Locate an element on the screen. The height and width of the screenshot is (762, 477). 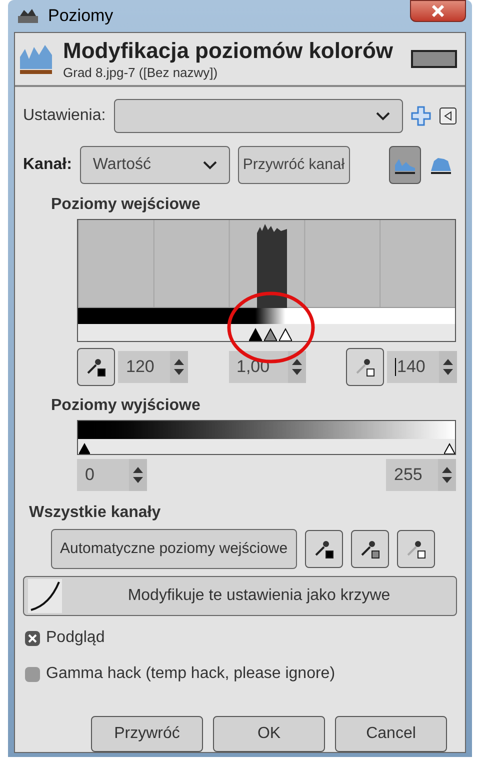
dialog-button: Cancel is located at coordinates (391, 734).